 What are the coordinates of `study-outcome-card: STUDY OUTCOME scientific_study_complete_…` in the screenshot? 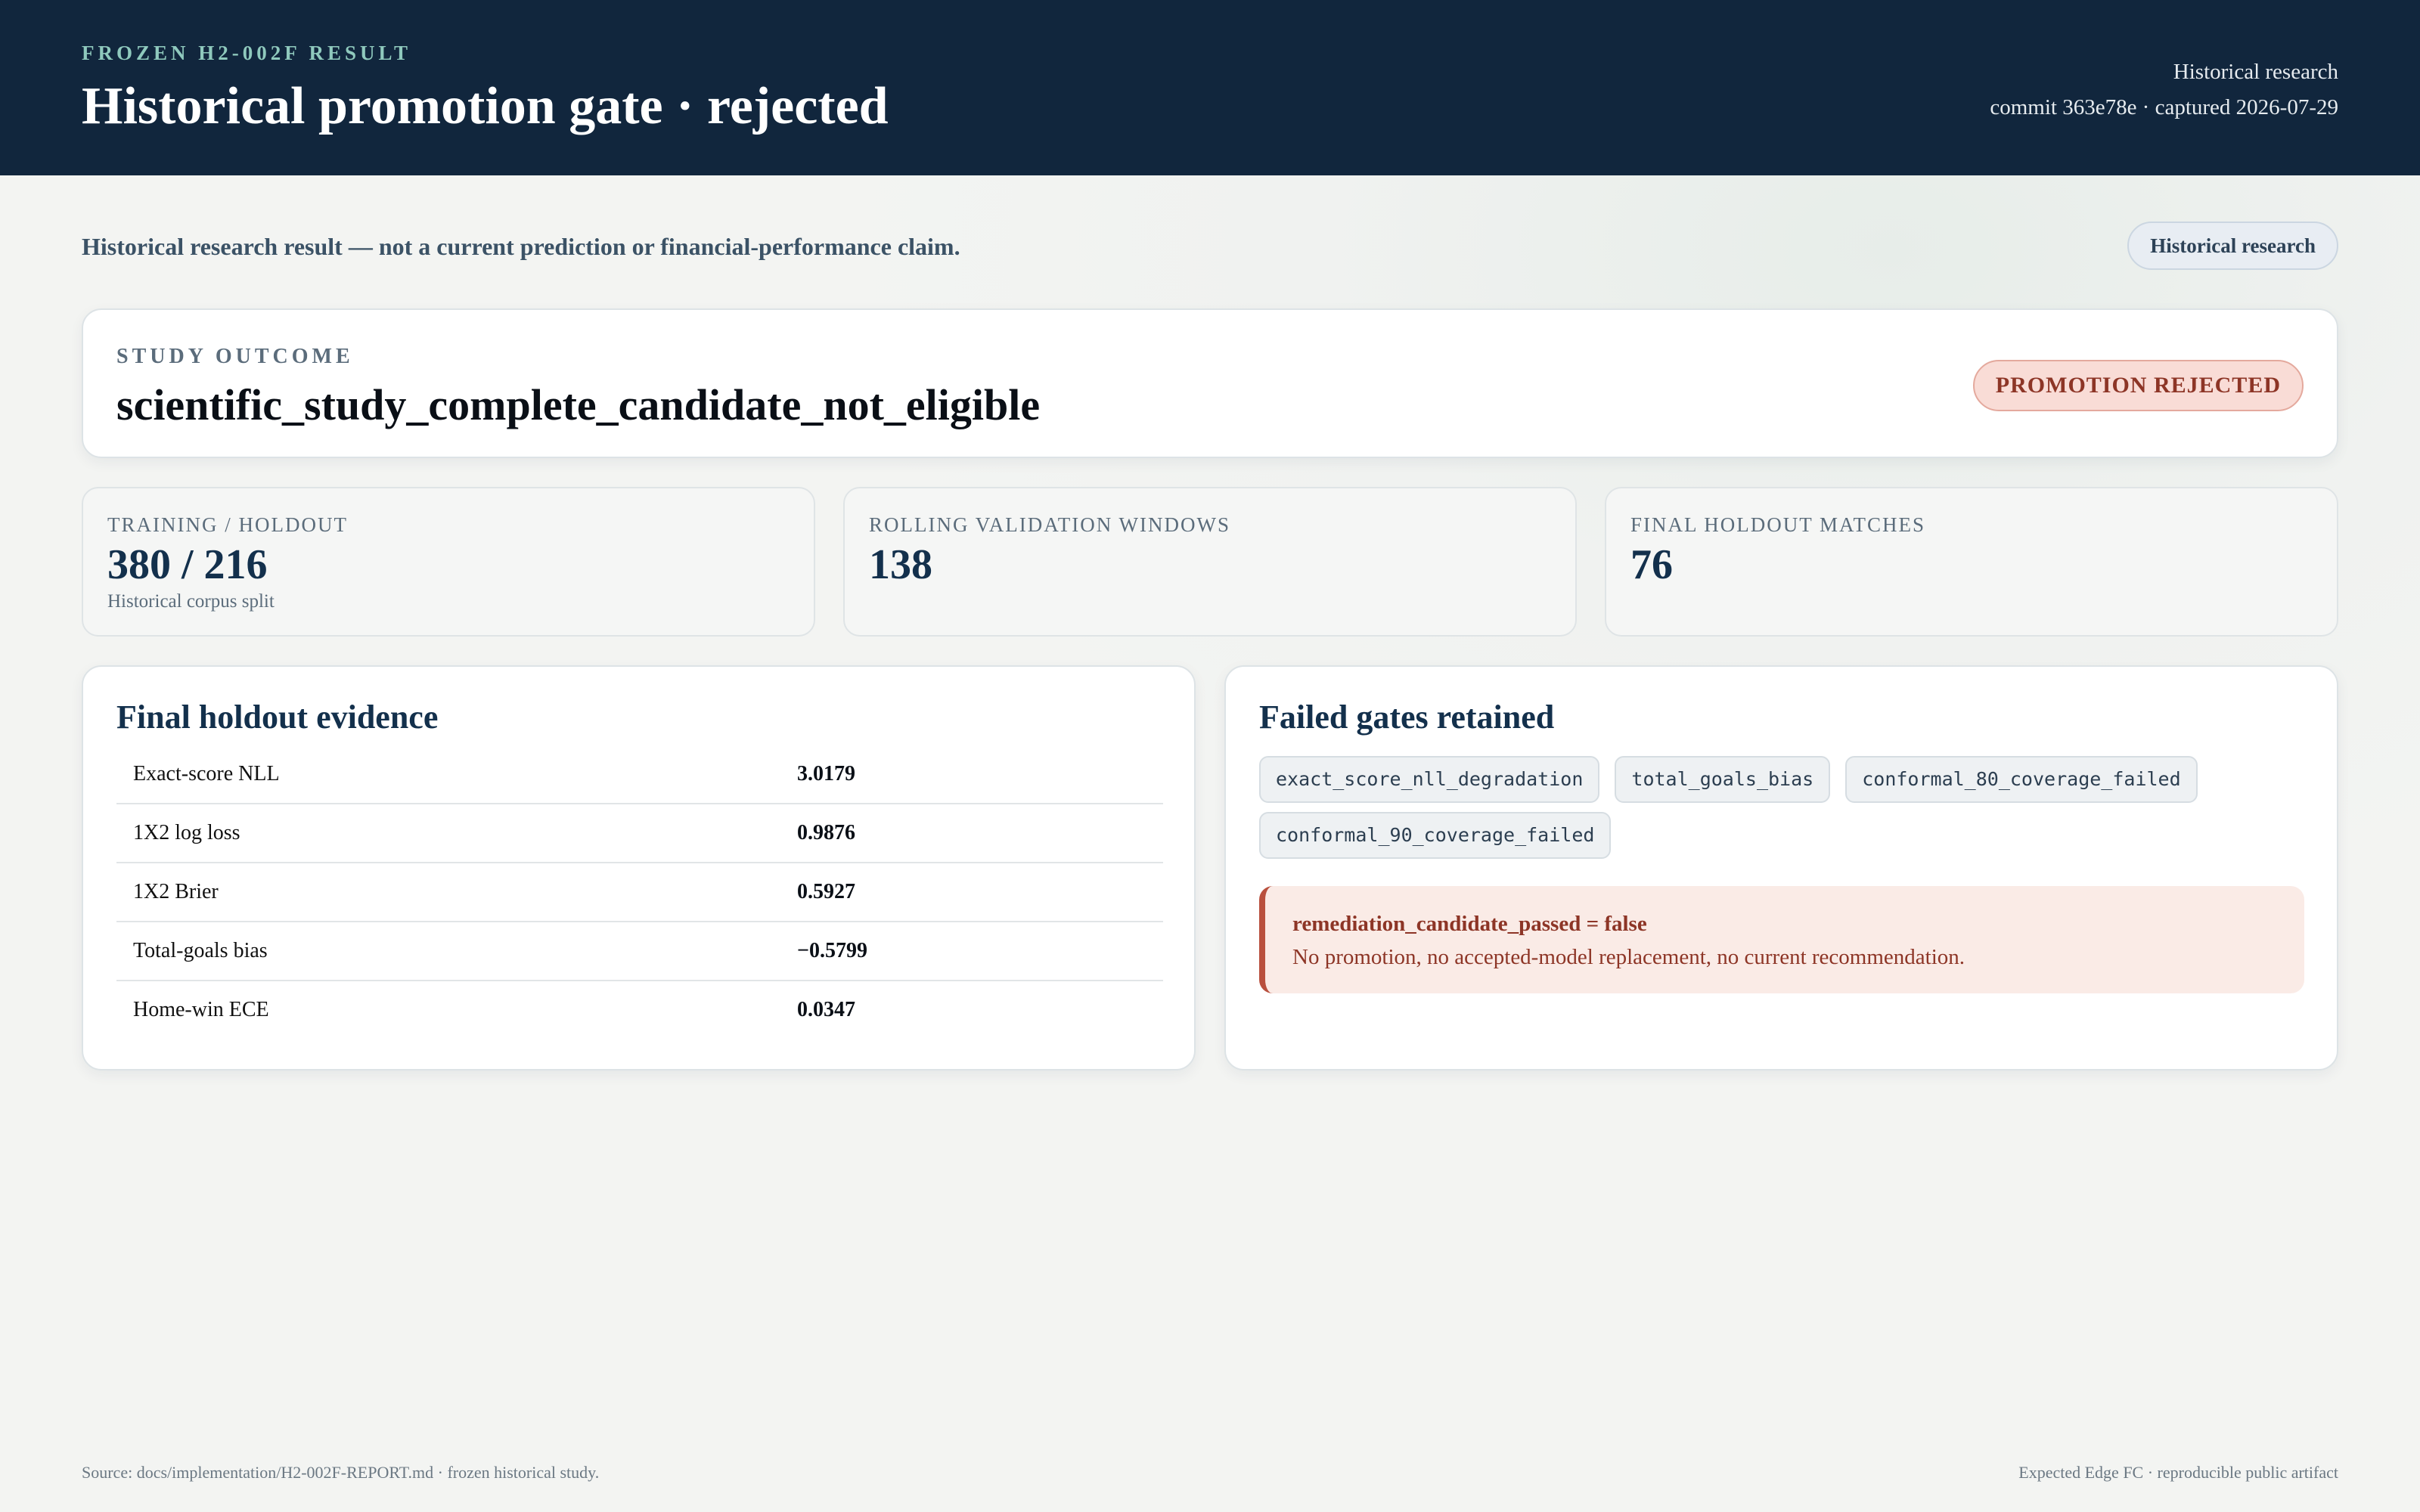 It's located at (1210, 383).